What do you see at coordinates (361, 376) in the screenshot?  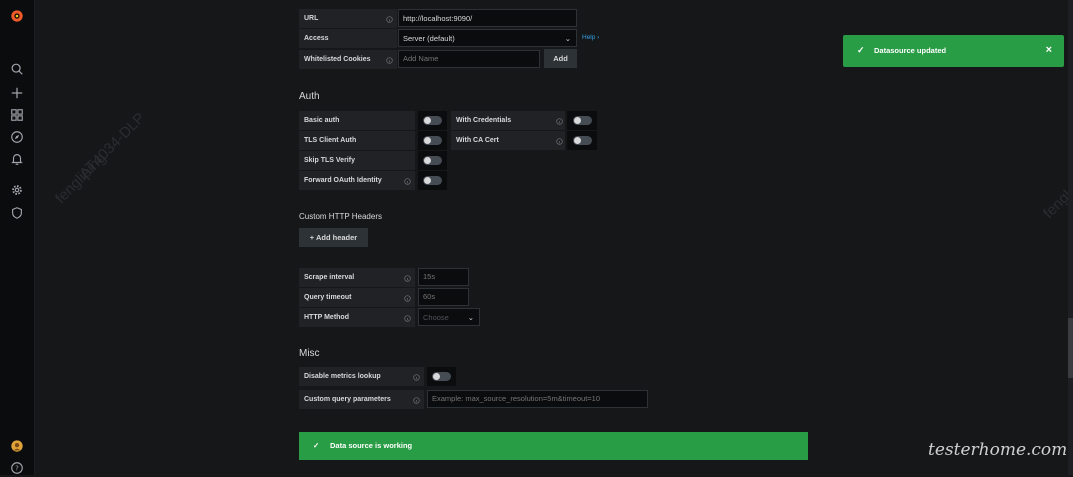 I see `disable-metrics-lookup-label: Disable metrics lookup` at bounding box center [361, 376].